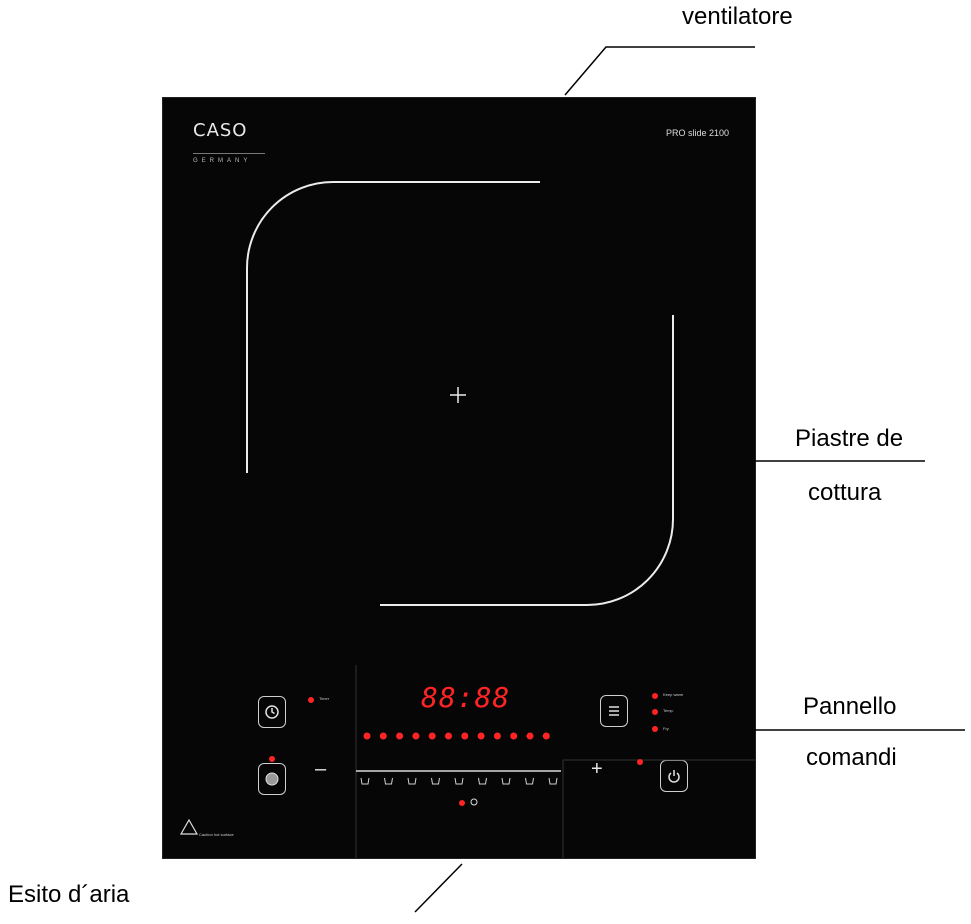 The height and width of the screenshot is (924, 971). Describe the element at coordinates (456, 736) in the screenshot. I see `level-led-row` at that location.